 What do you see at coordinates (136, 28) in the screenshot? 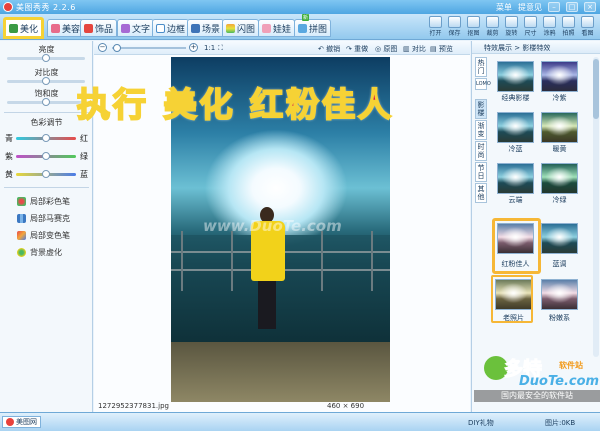
I see `tab-text: 文字` at bounding box center [136, 28].